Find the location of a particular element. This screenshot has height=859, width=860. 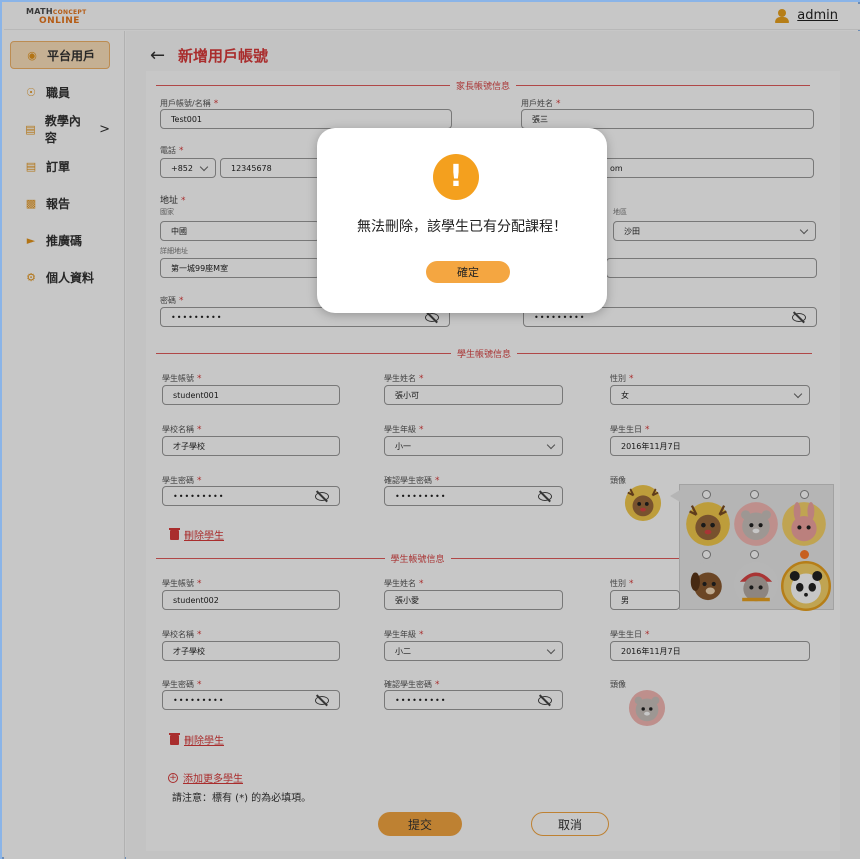

dialog-message: 無法刪除，該學生已有分配課程！ is located at coordinates (462, 227).